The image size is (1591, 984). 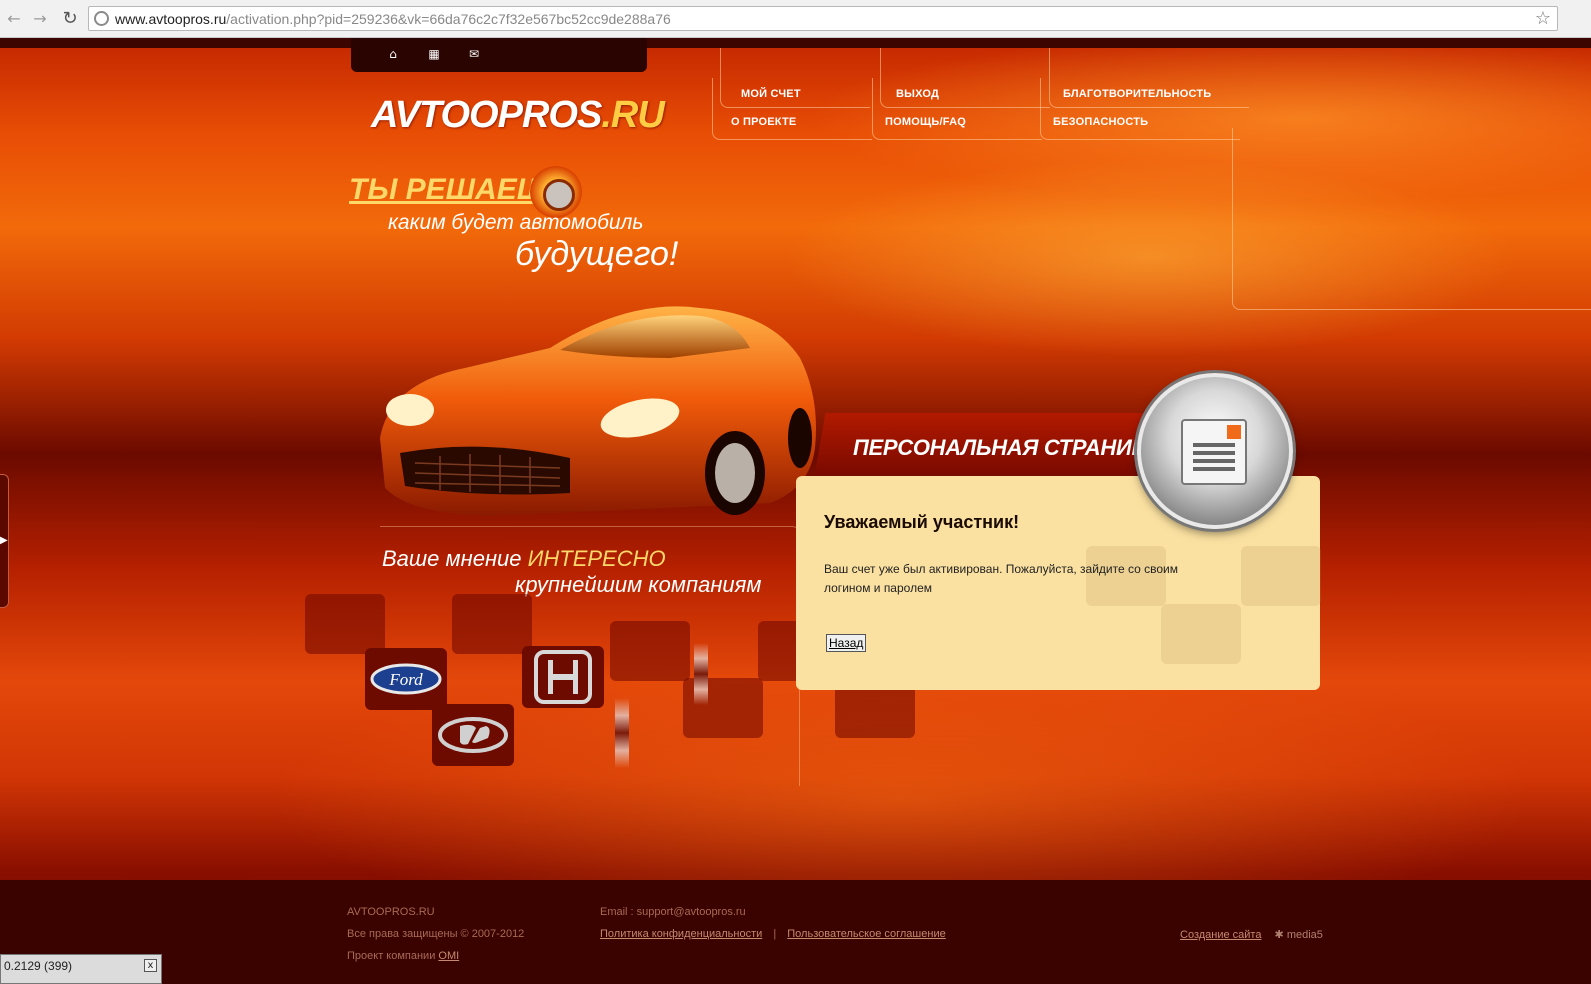 I want to click on studio-logo-icon: ✱, so click(x=1279, y=935).